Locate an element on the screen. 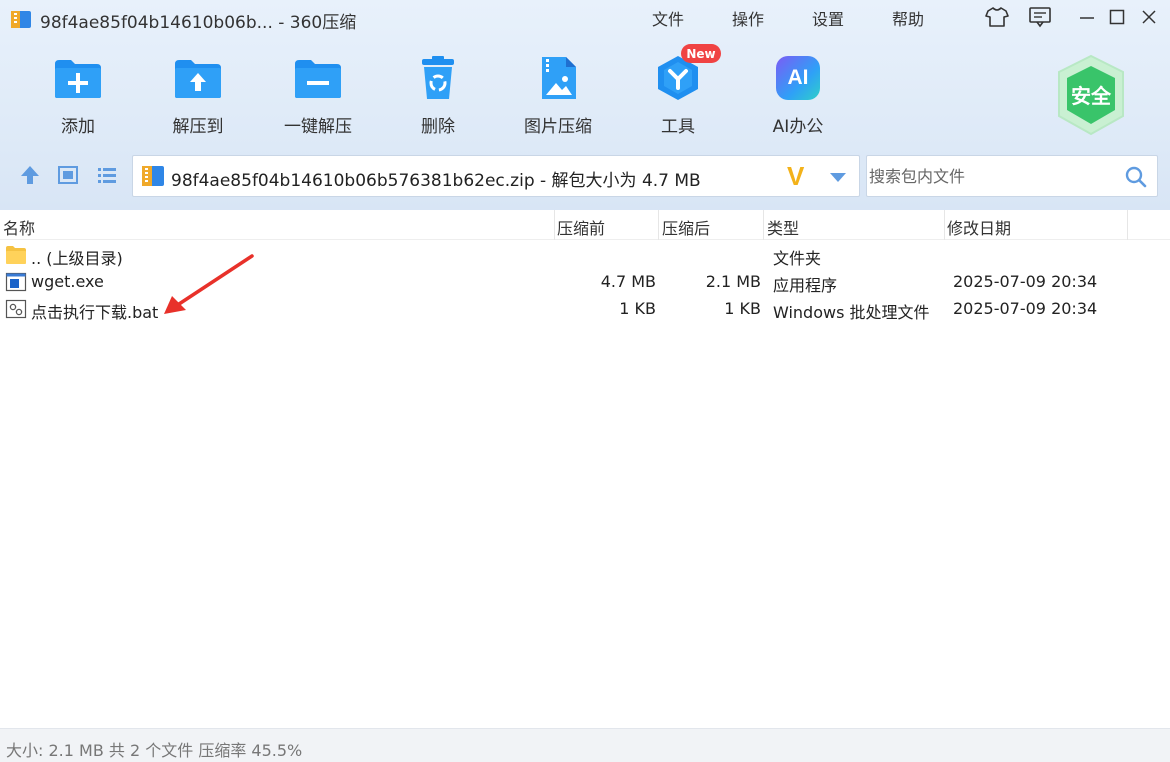 Image resolution: width=1170 pixels, height=762 pixels. bat-icon is located at coordinates (16, 309).